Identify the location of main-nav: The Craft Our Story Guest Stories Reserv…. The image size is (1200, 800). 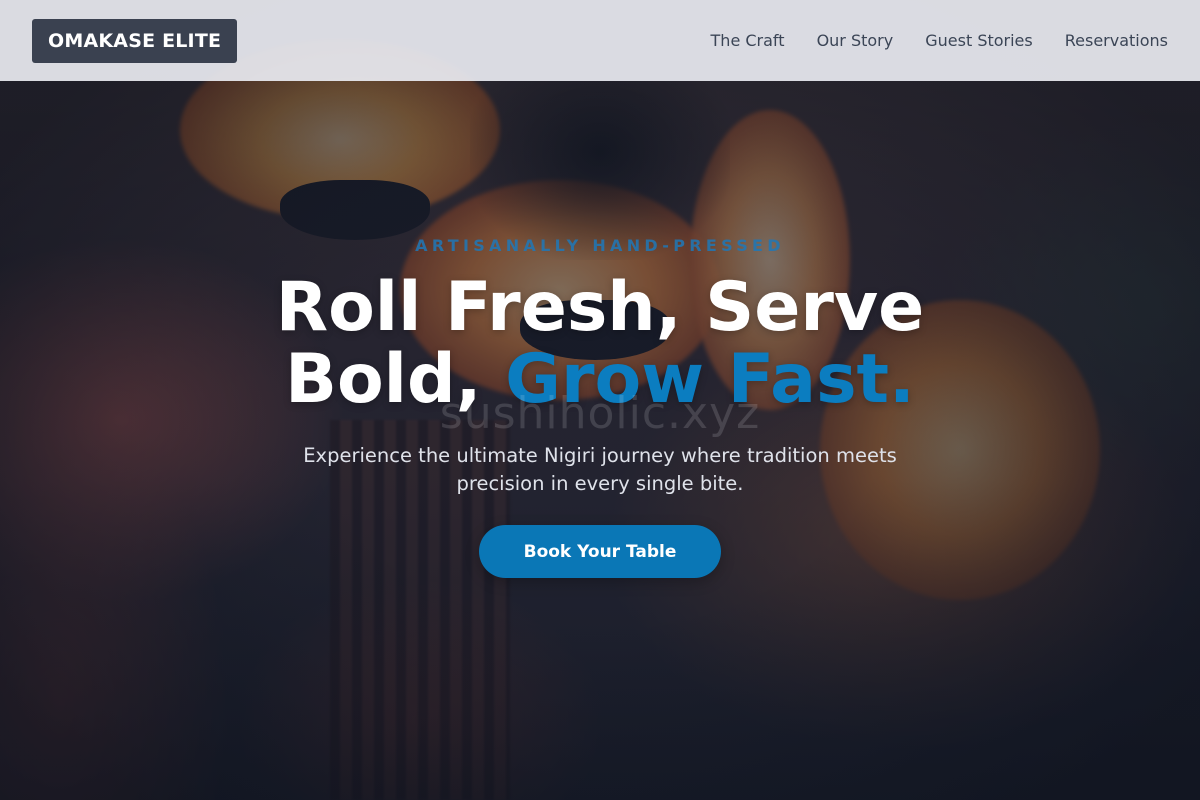
(923, 40).